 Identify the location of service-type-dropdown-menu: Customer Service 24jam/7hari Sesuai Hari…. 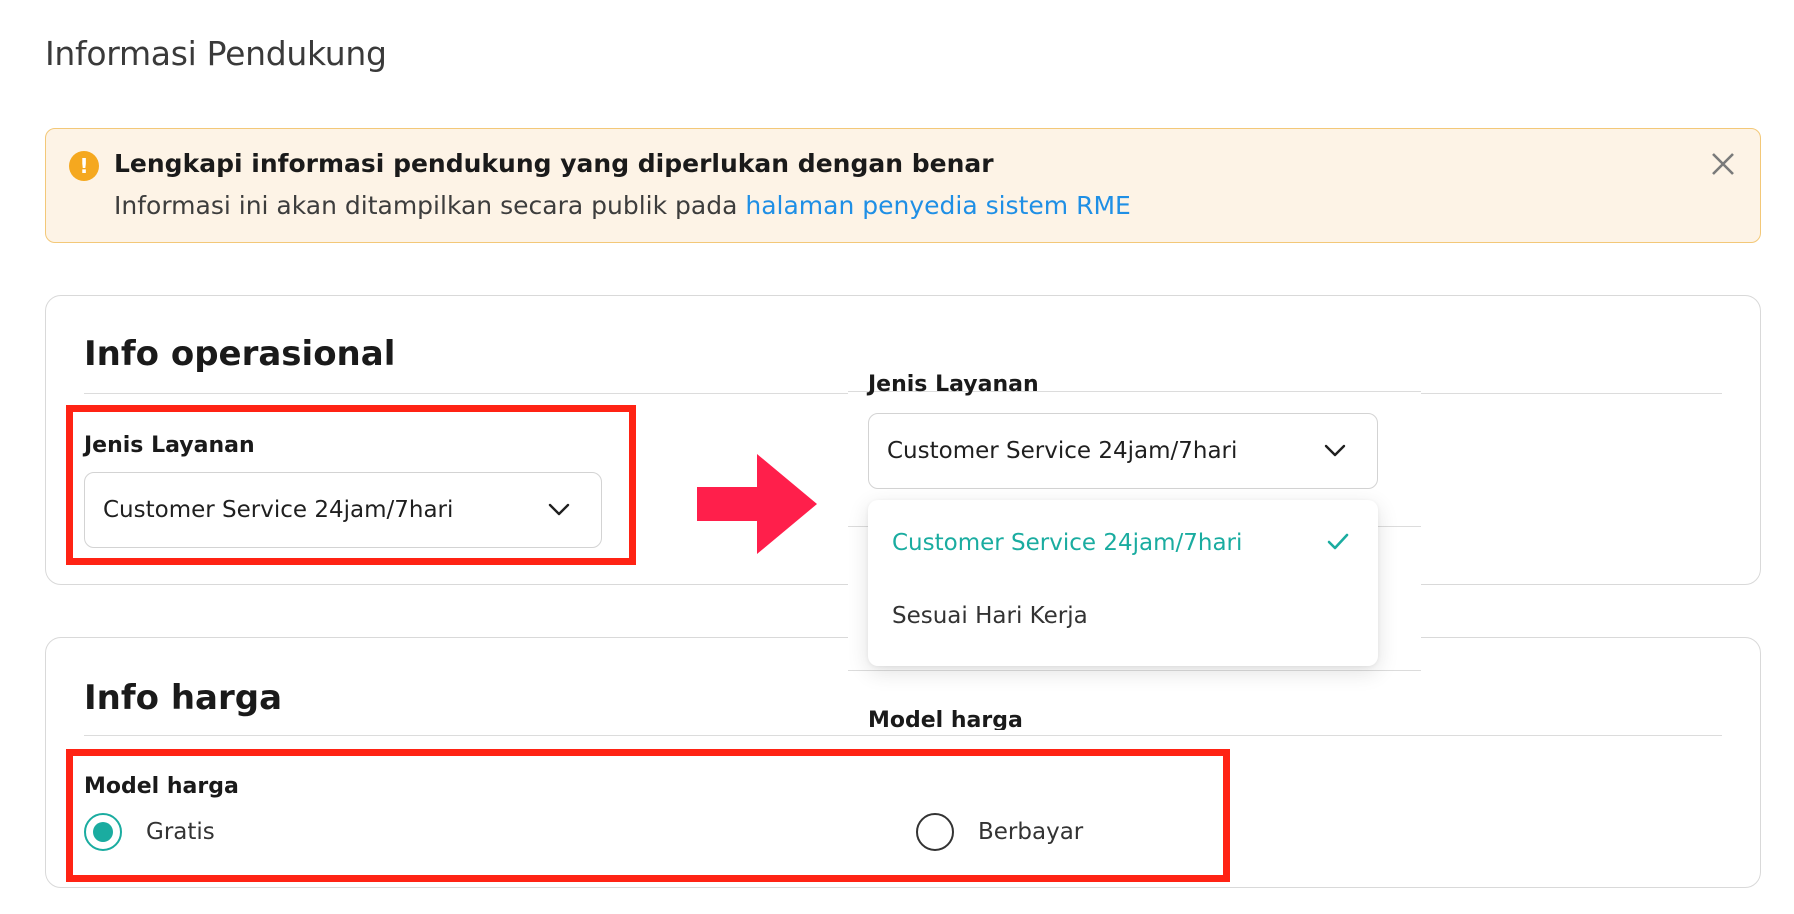
(1123, 583).